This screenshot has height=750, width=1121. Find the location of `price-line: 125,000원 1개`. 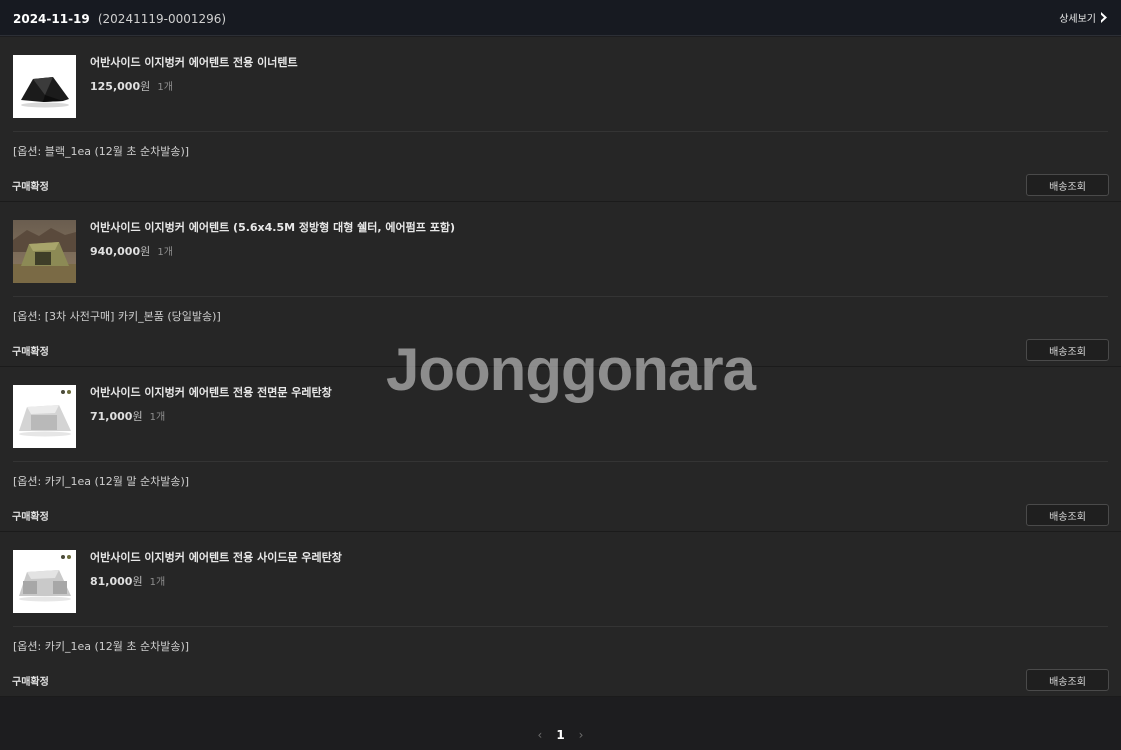

price-line: 125,000원 1개 is located at coordinates (131, 84).